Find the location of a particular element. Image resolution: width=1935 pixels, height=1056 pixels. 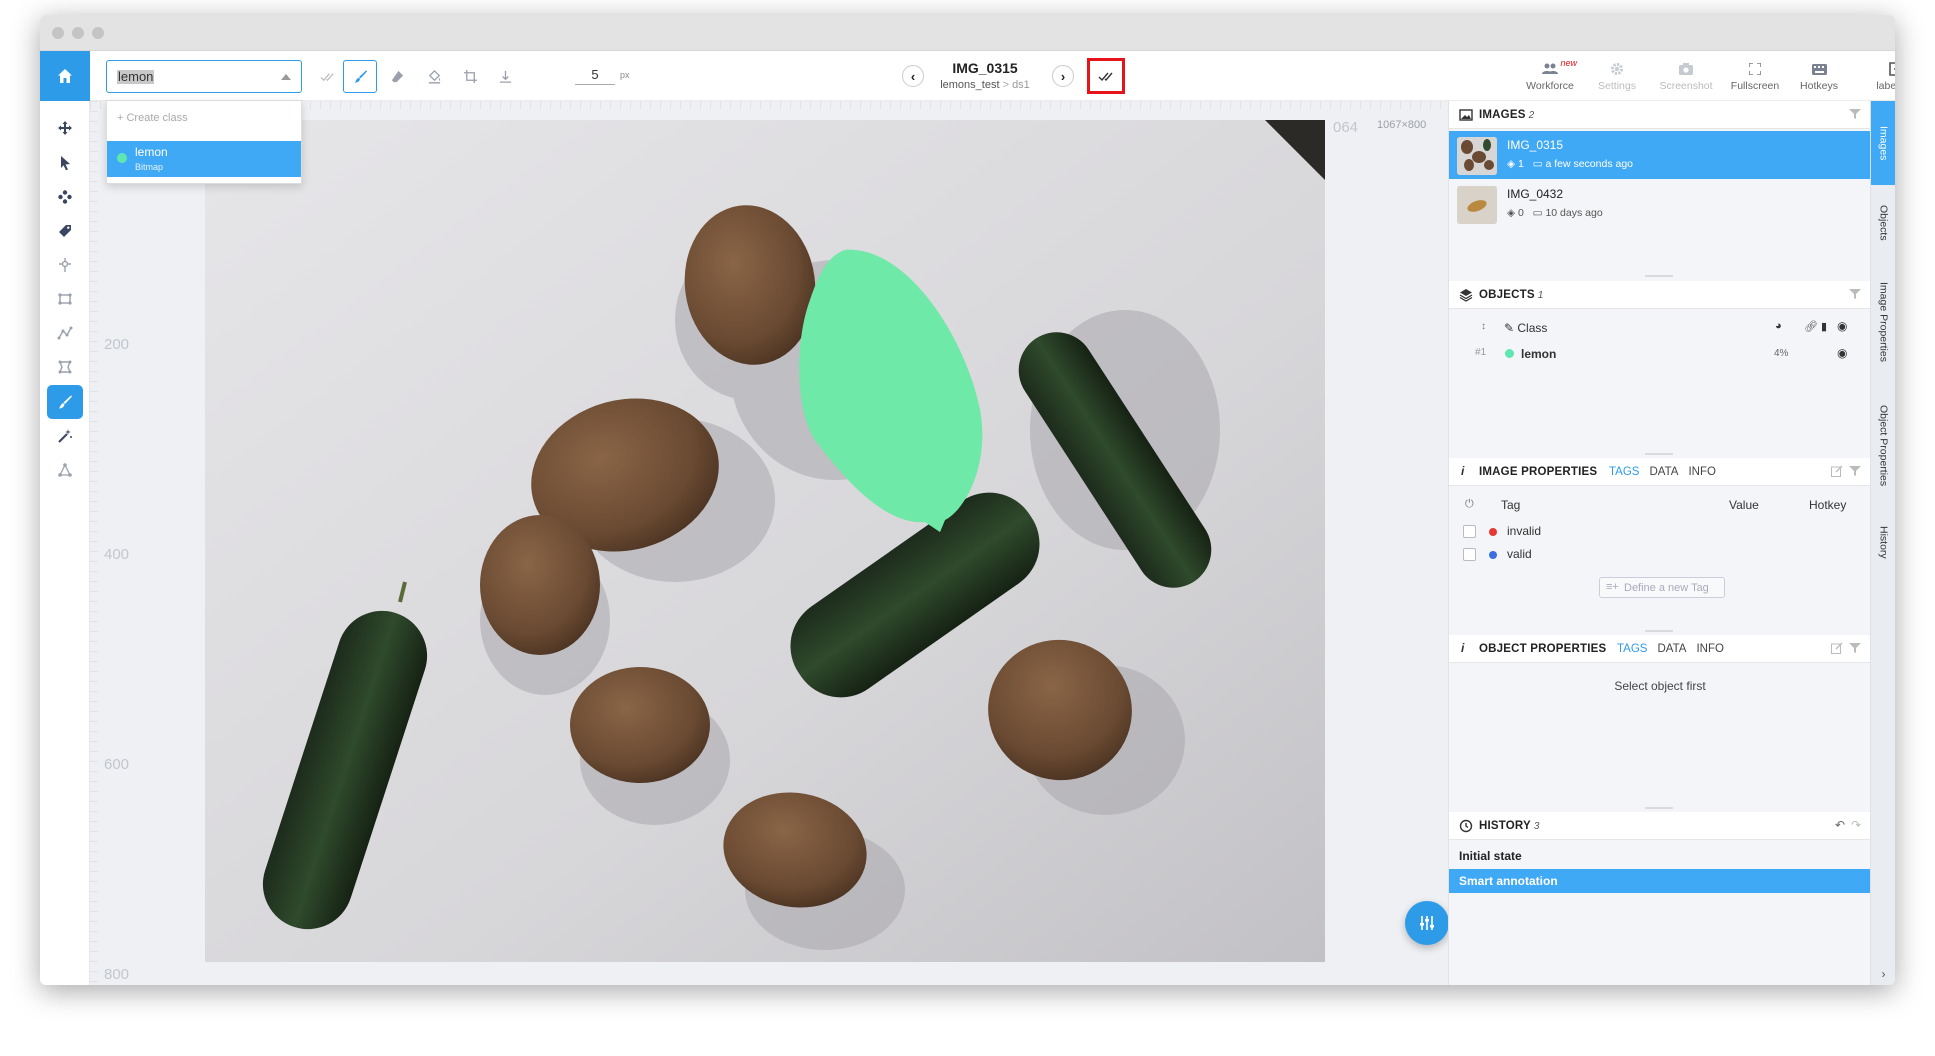

polygon-tool-button is located at coordinates (65, 367).